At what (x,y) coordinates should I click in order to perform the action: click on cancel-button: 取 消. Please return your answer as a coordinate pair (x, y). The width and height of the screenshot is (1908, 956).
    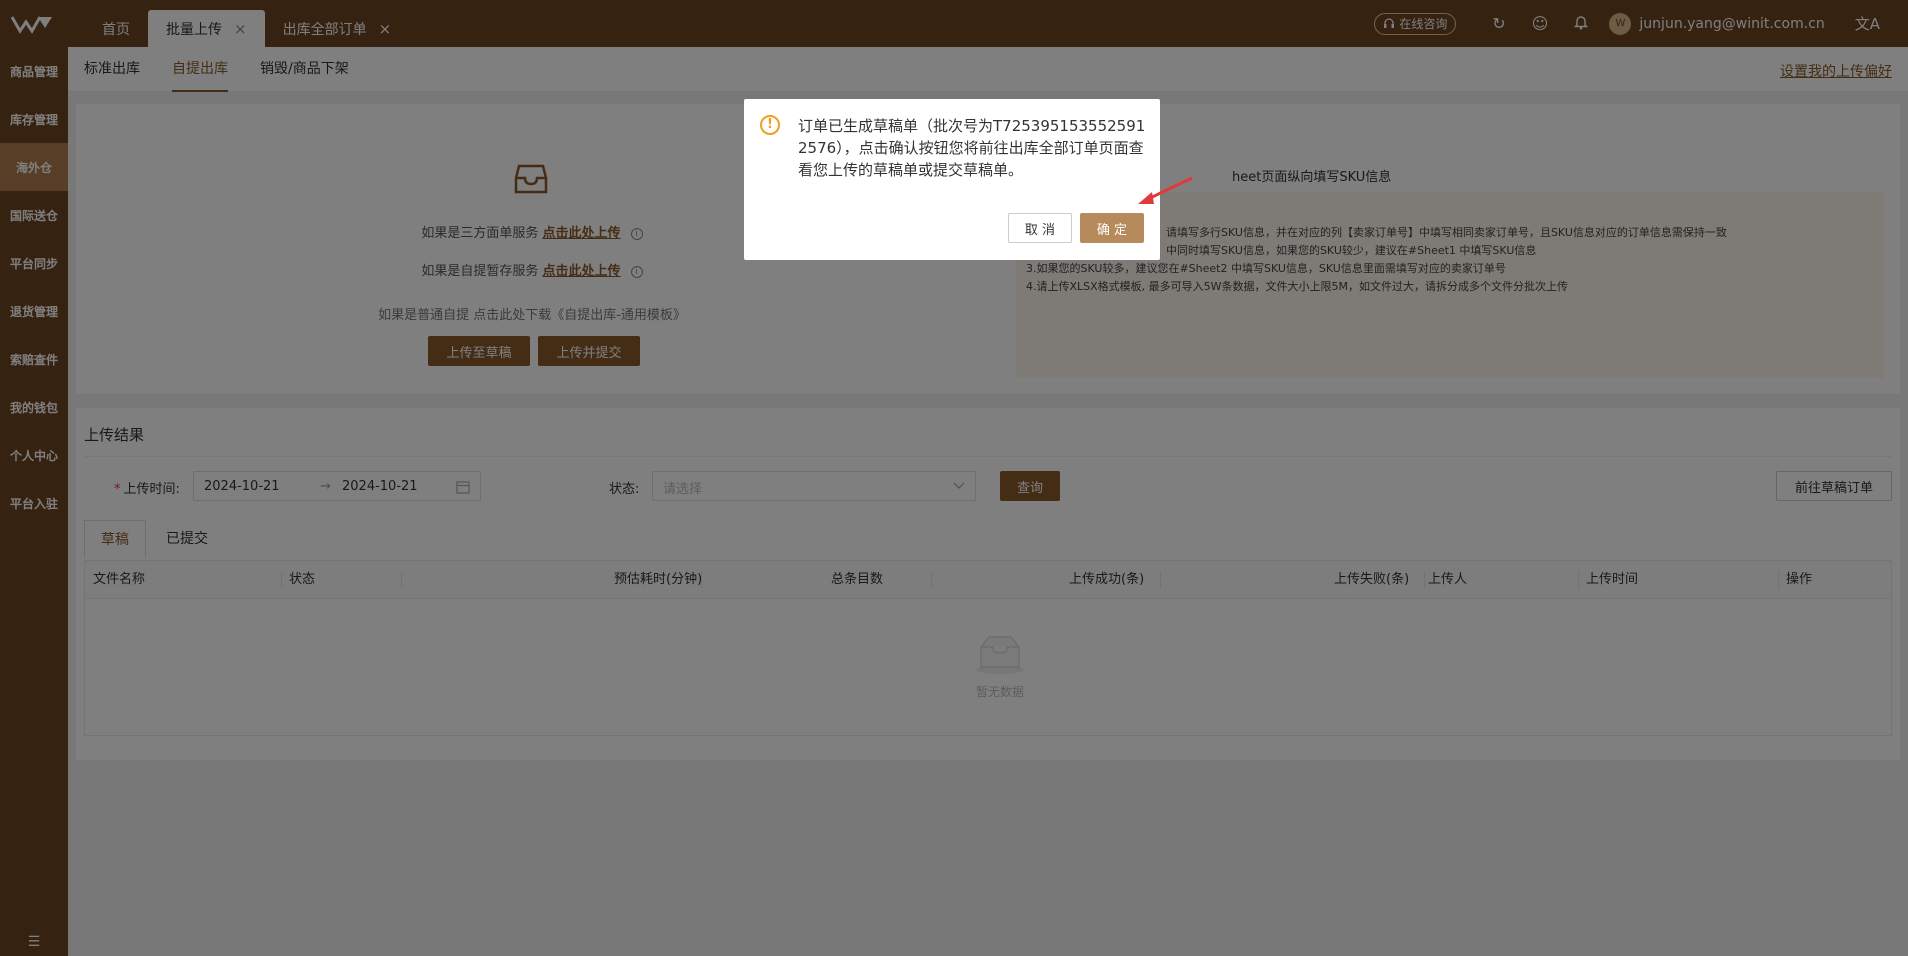
    Looking at the image, I should click on (1040, 228).